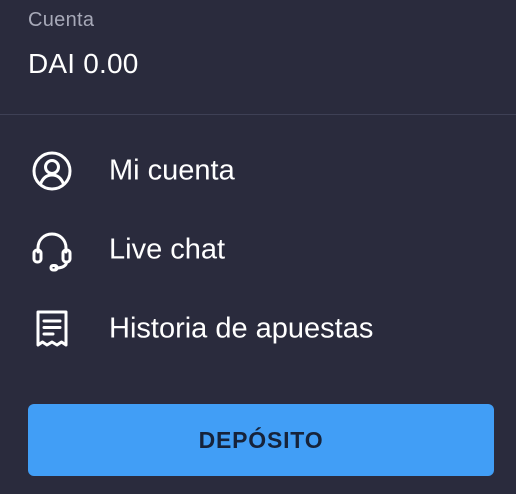  Describe the element at coordinates (172, 170) in the screenshot. I see `menu-item-label: Mi cuenta` at that location.